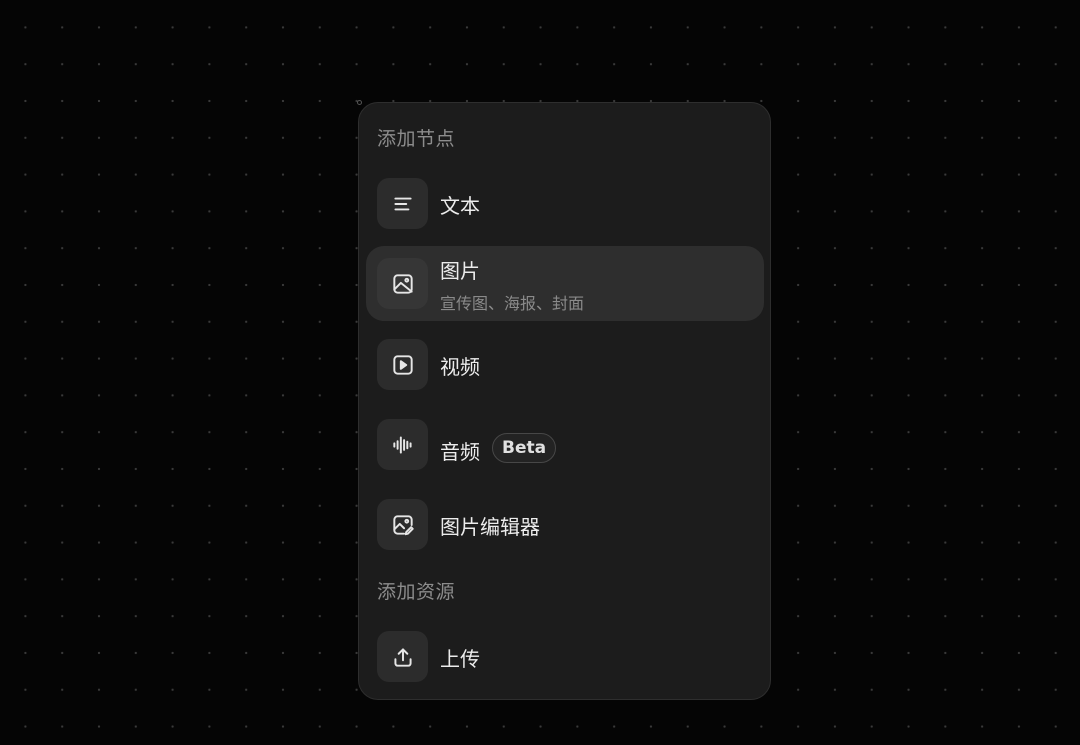 The height and width of the screenshot is (745, 1080). What do you see at coordinates (565, 525) in the screenshot?
I see `menu-item-image-editor: 图片编辑器` at bounding box center [565, 525].